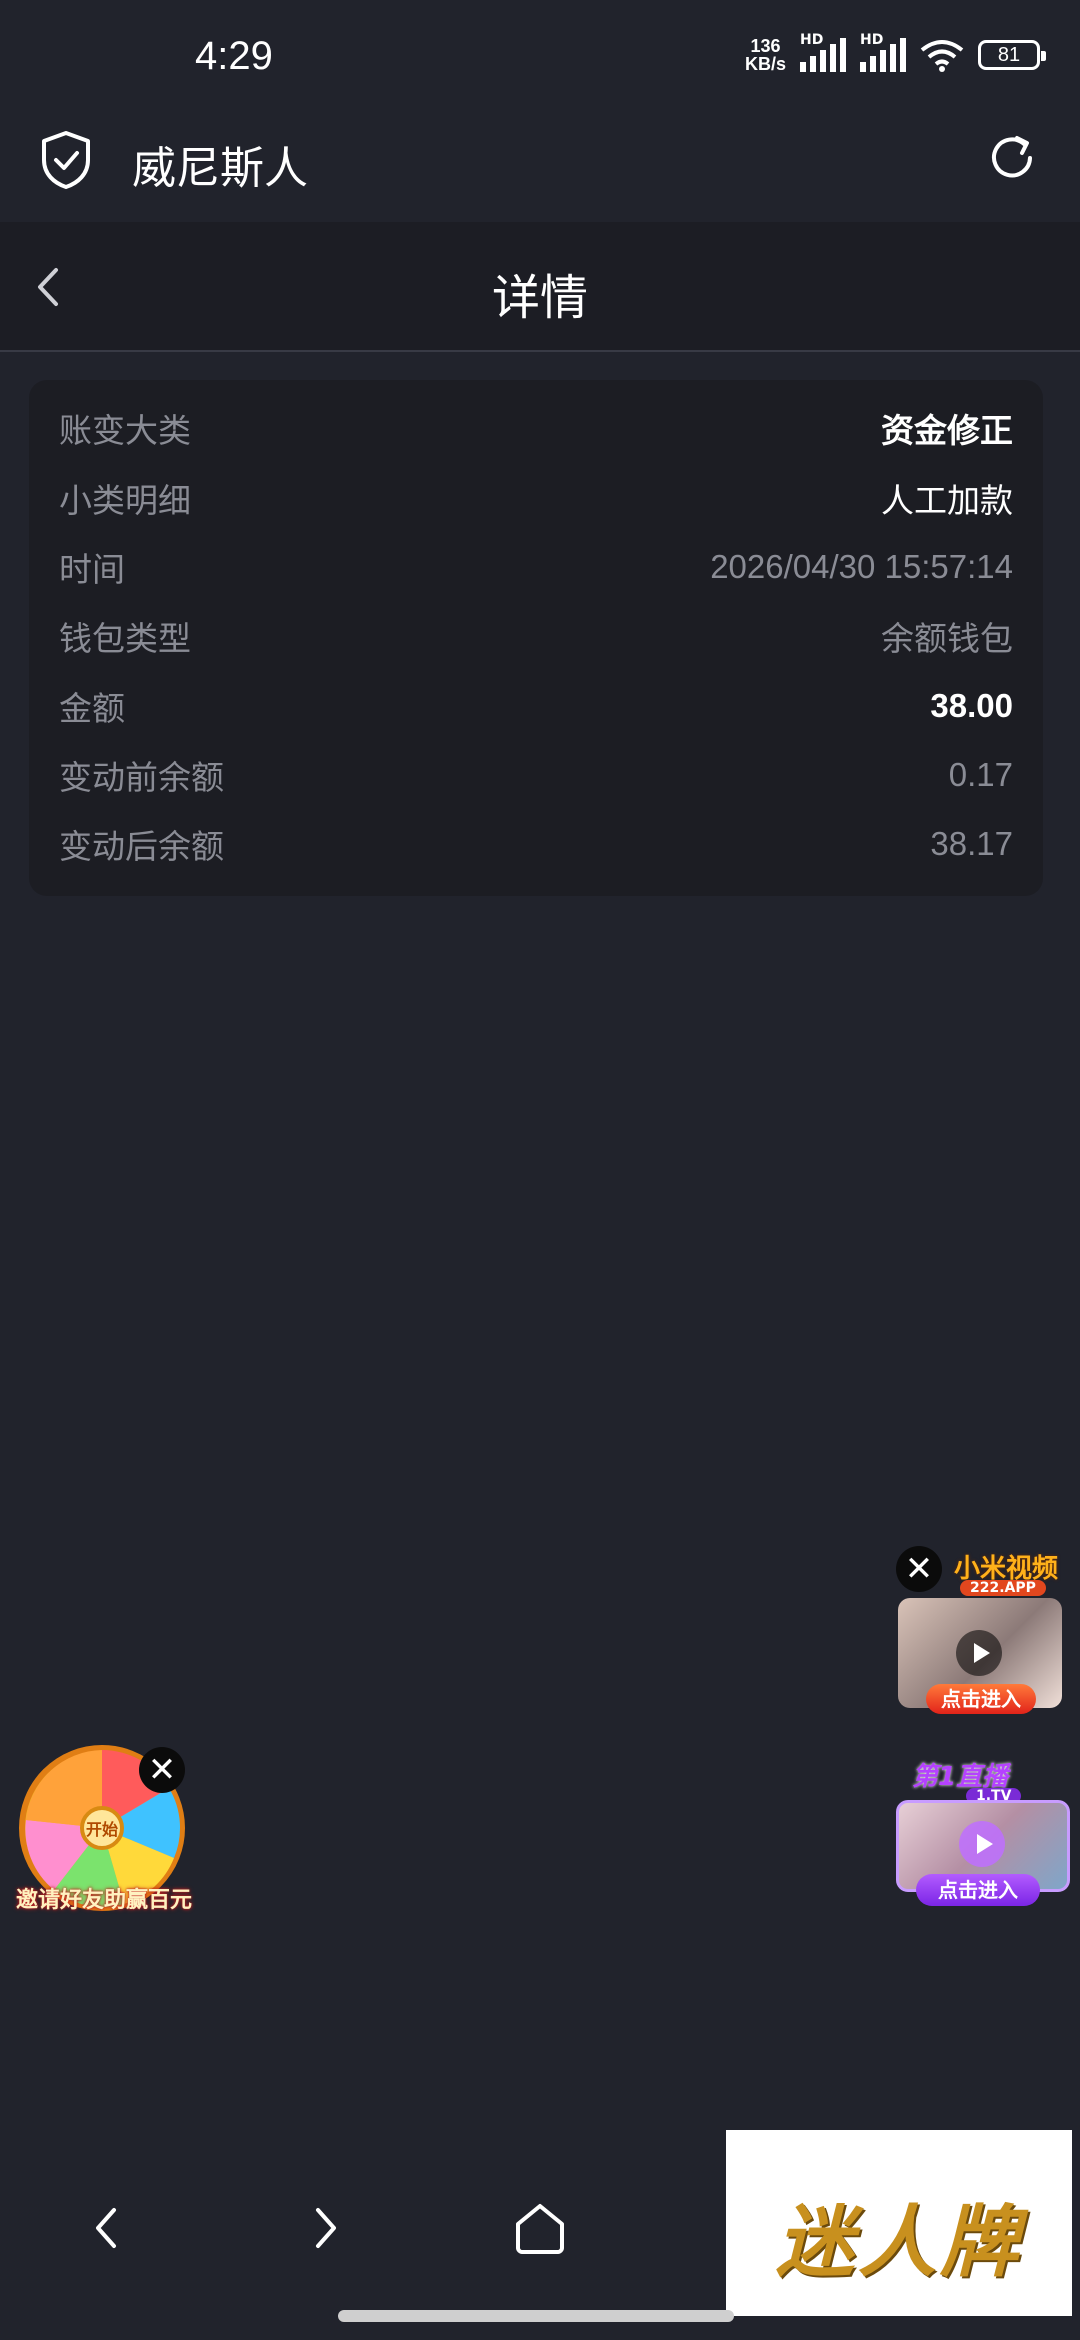  I want to click on detail-label: 时间, so click(92, 569).